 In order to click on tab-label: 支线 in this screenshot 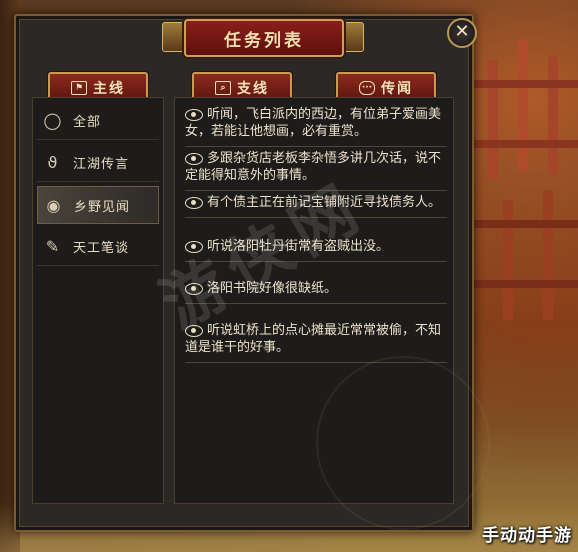, I will do `click(253, 89)`.